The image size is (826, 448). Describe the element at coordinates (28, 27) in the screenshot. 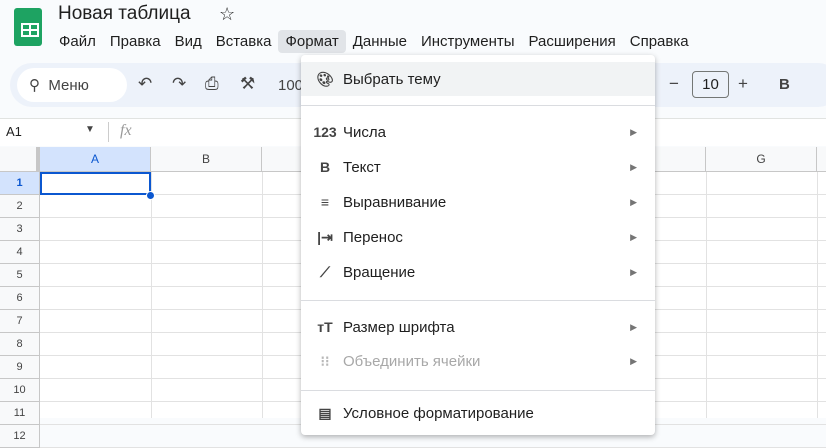

I see `sheets-logo` at that location.